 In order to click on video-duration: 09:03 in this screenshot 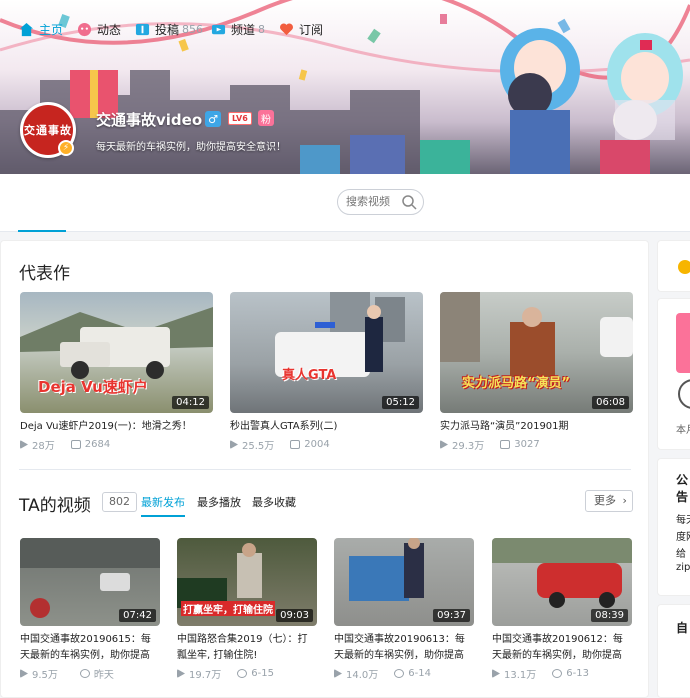, I will do `click(294, 615)`.